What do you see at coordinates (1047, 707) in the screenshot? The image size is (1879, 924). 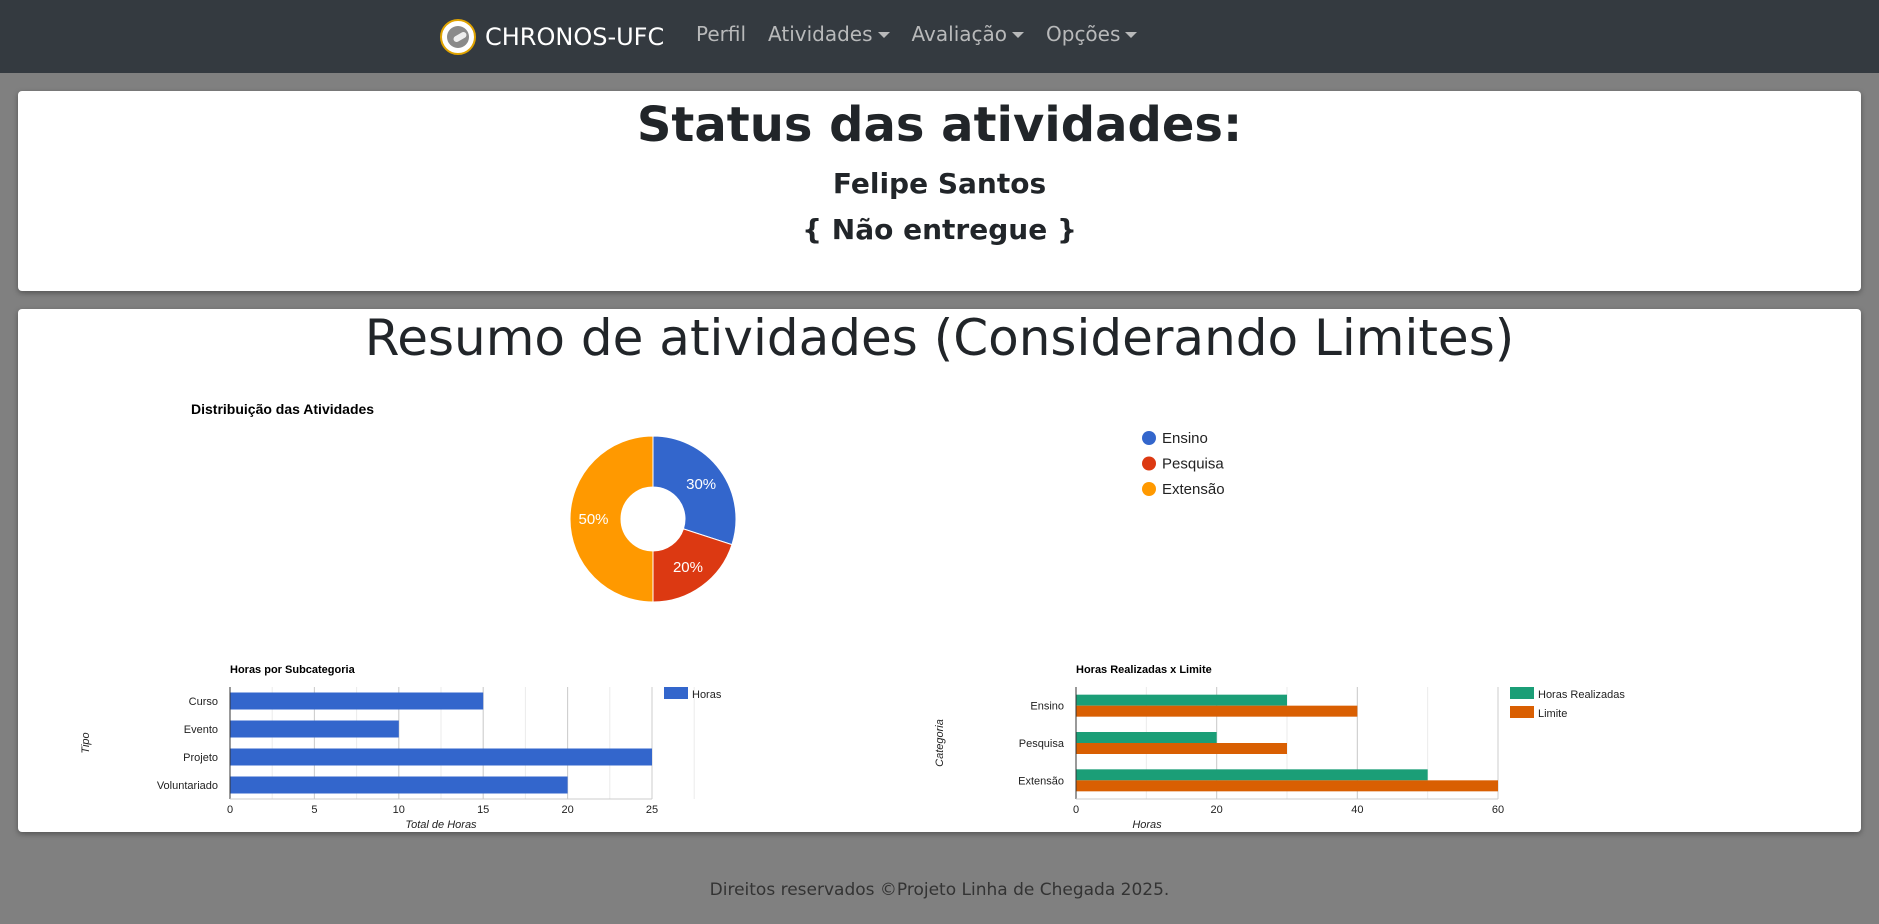 I see `limit-chart-category-label: Ensino` at bounding box center [1047, 707].